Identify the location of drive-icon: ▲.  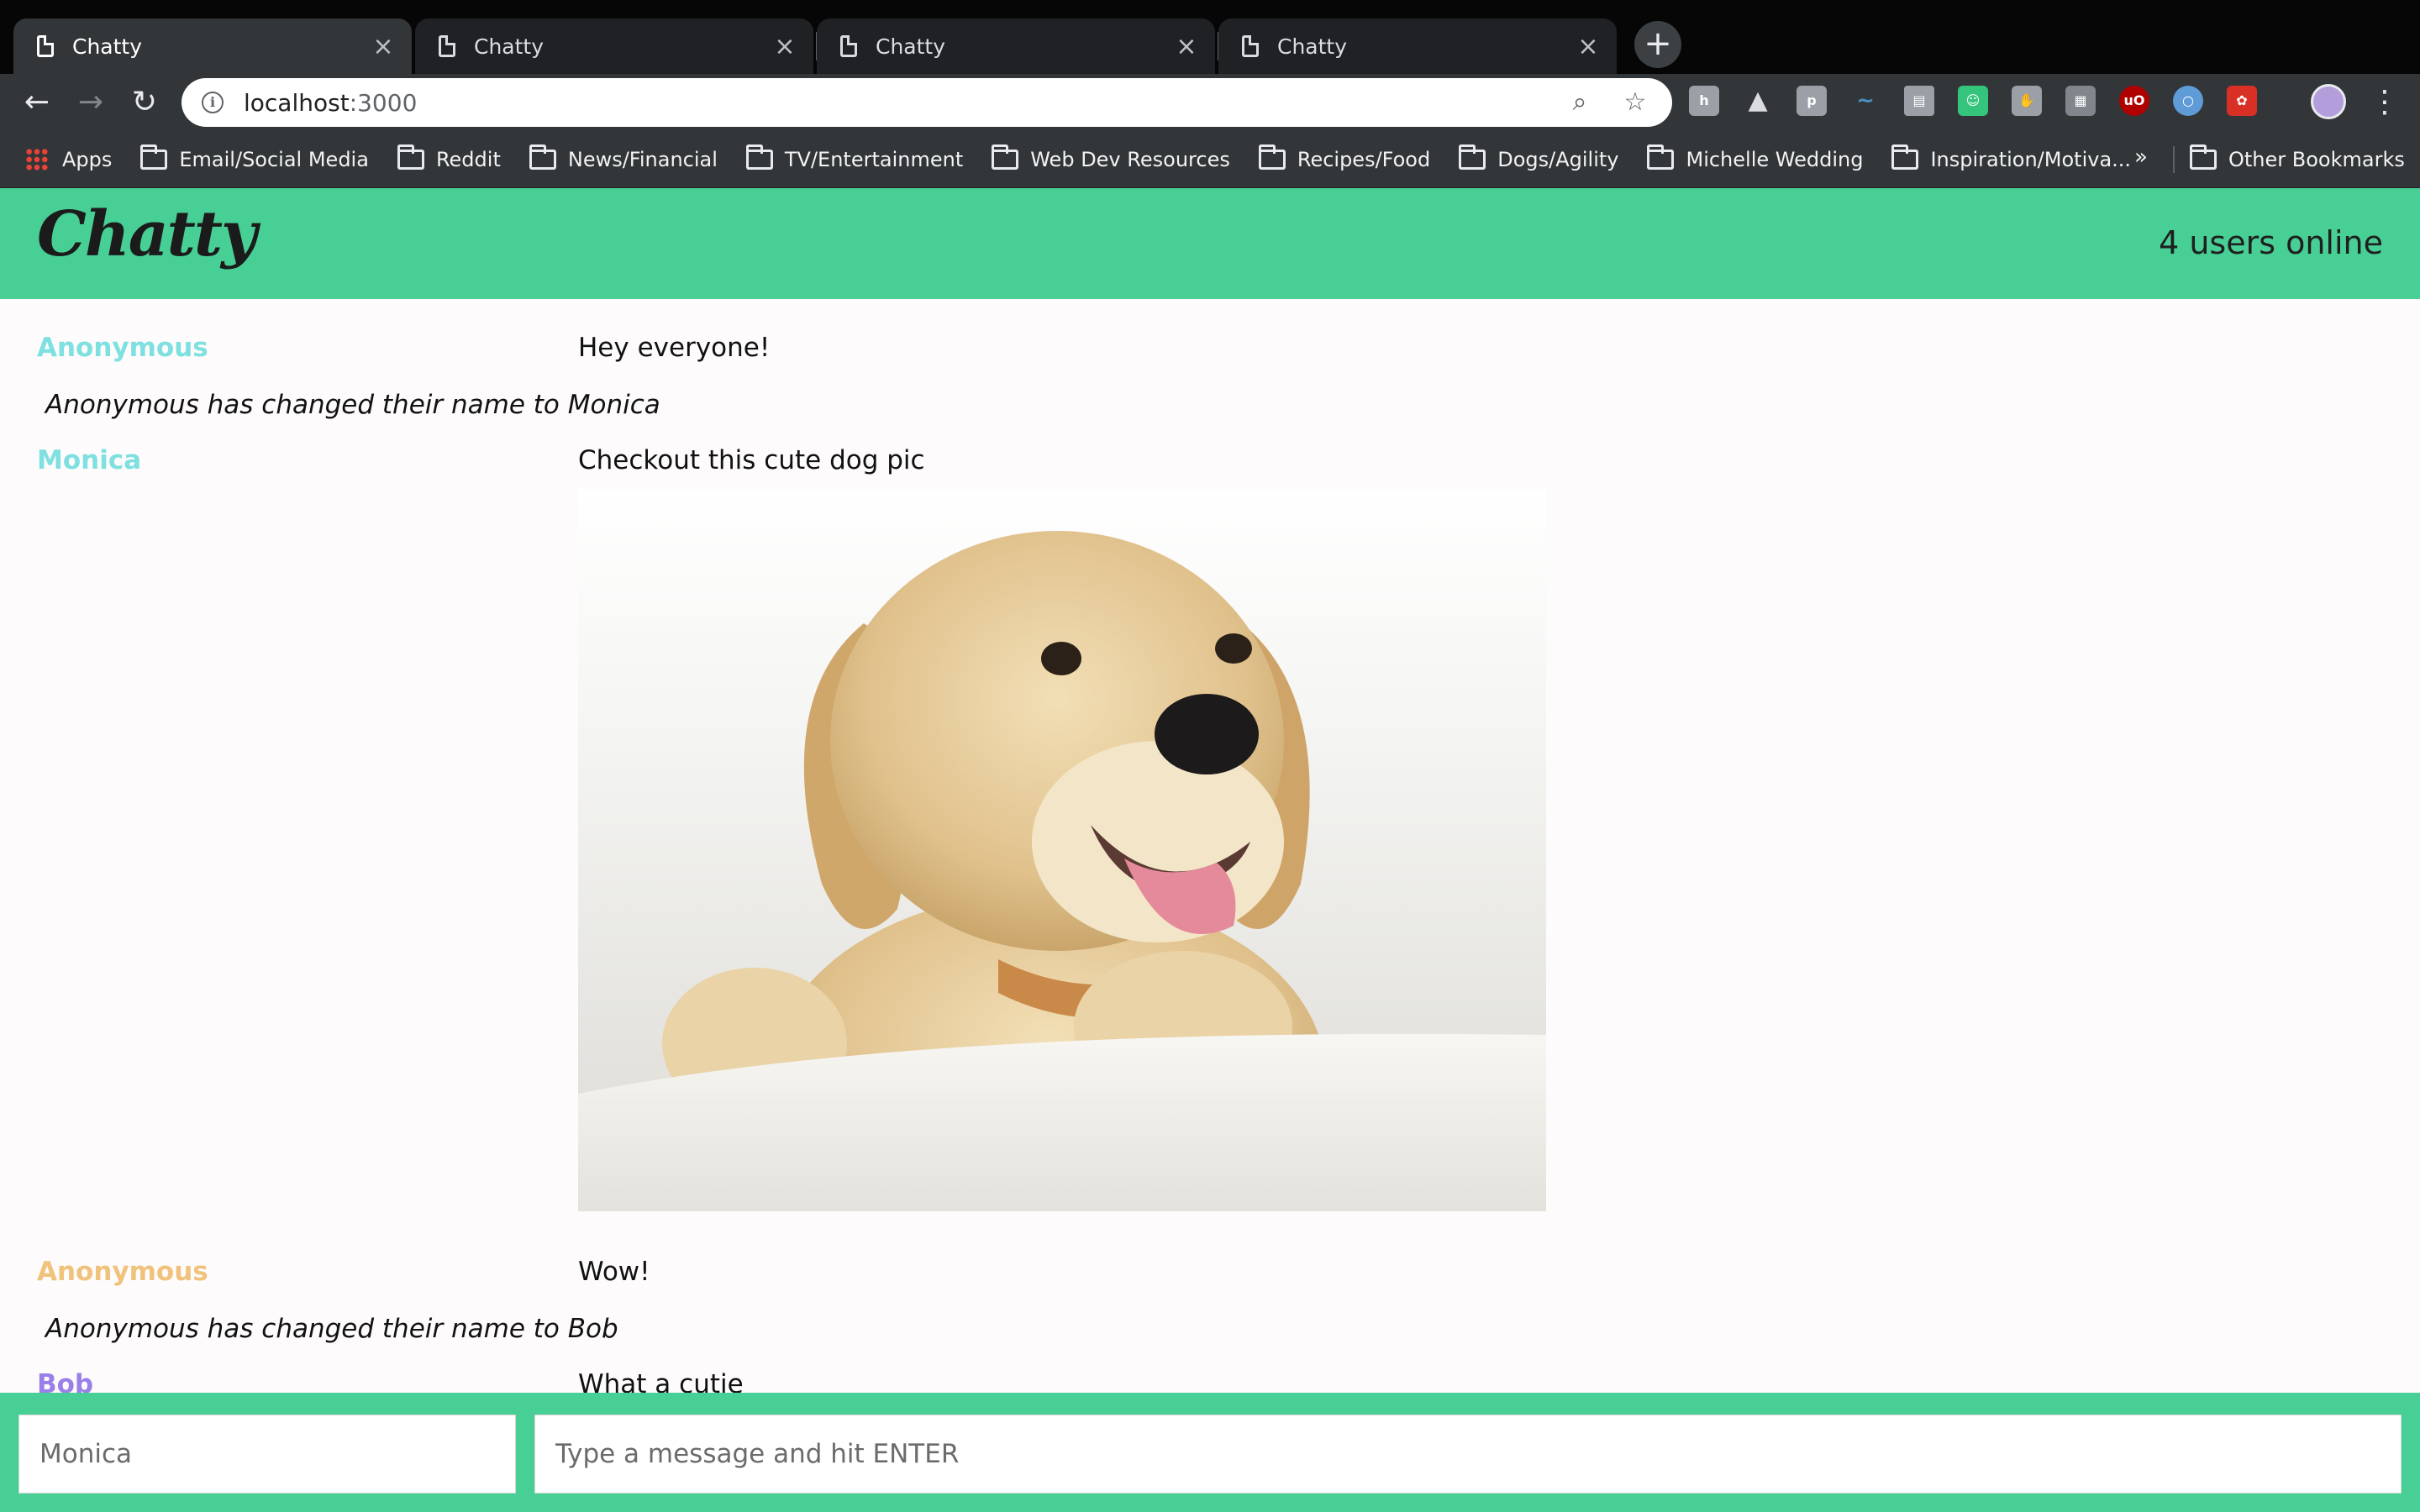
(1758, 101).